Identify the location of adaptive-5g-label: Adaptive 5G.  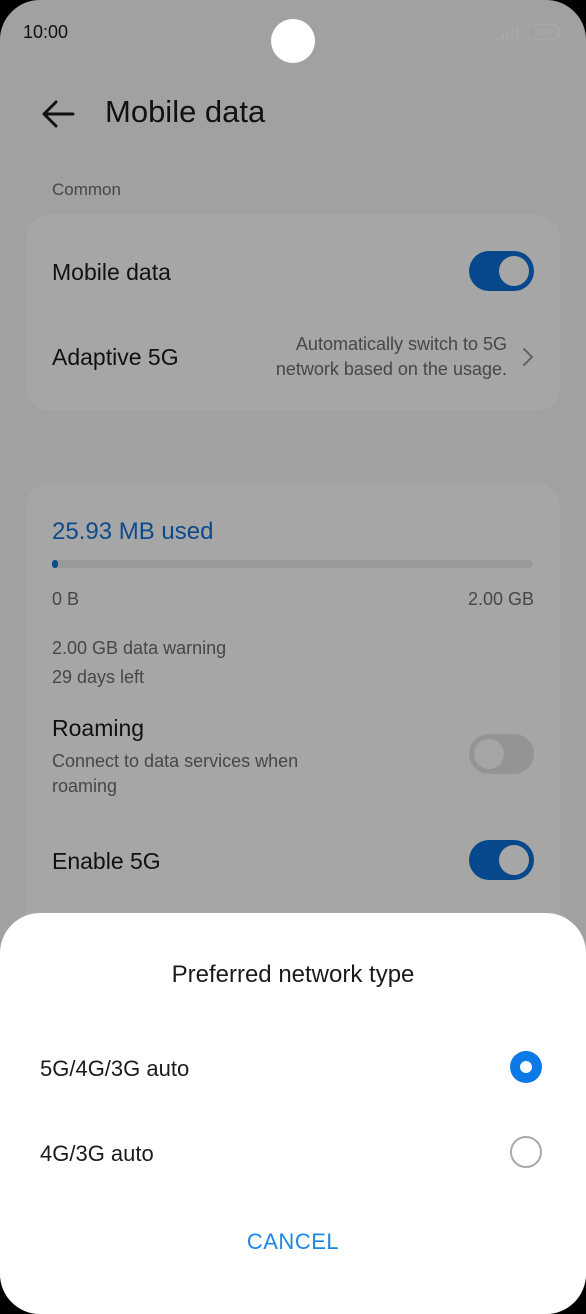
(115, 357).